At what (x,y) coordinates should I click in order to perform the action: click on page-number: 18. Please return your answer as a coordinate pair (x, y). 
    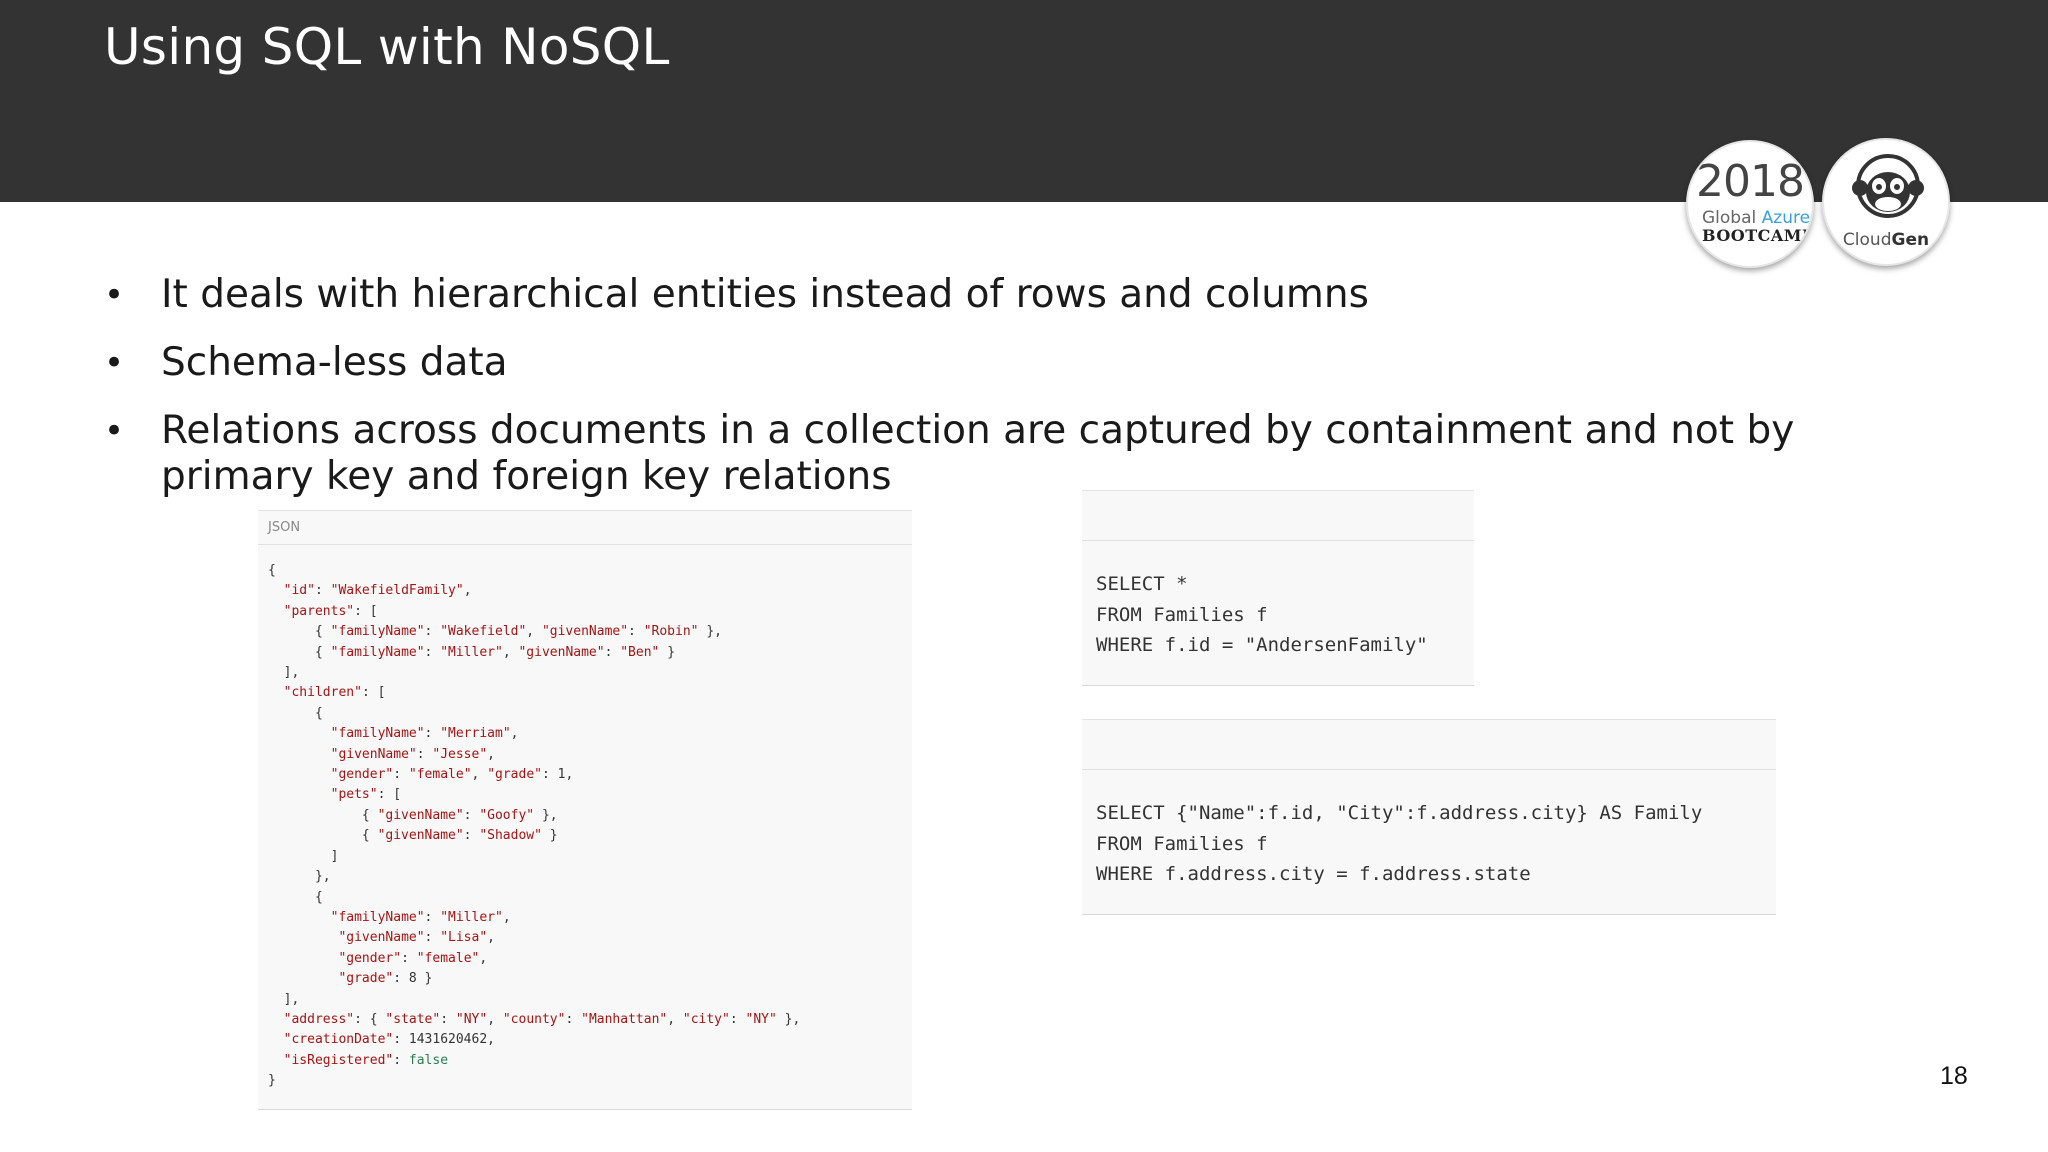
    Looking at the image, I should click on (1954, 1076).